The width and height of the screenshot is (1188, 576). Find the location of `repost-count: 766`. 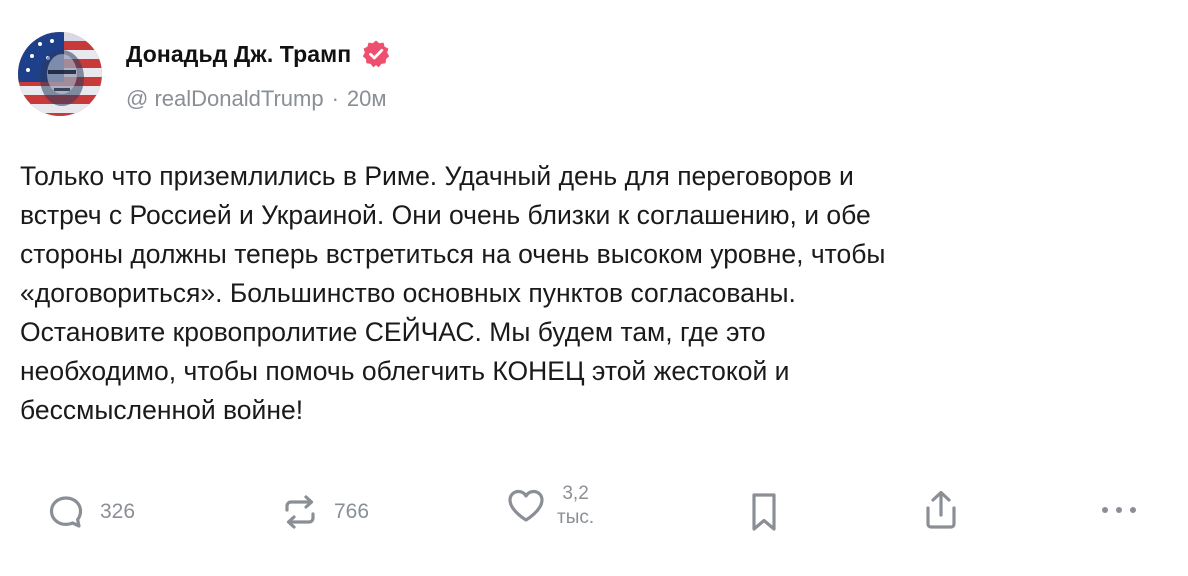

repost-count: 766 is located at coordinates (352, 511).